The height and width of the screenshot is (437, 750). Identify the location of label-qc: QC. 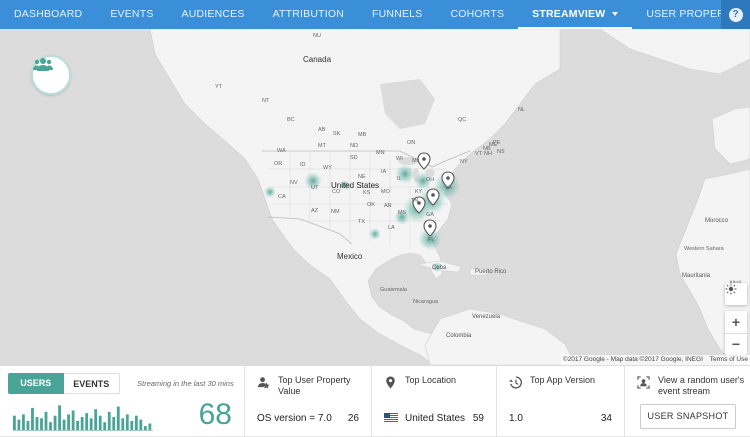
(462, 120).